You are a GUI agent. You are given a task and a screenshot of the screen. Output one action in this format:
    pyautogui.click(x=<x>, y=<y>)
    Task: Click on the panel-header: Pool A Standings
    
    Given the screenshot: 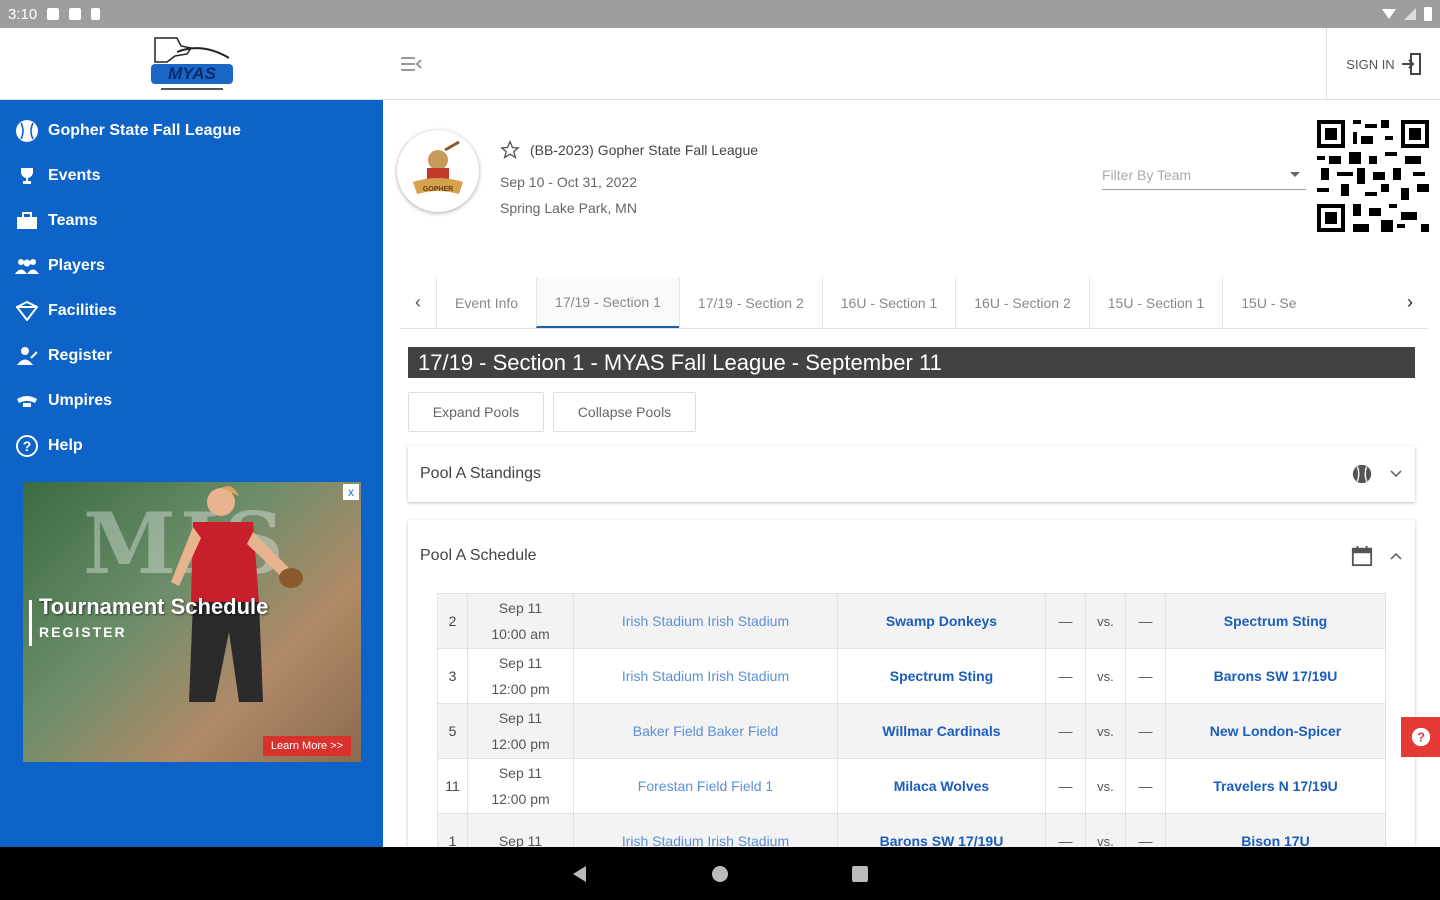 What is the action you would take?
    pyautogui.click(x=911, y=474)
    